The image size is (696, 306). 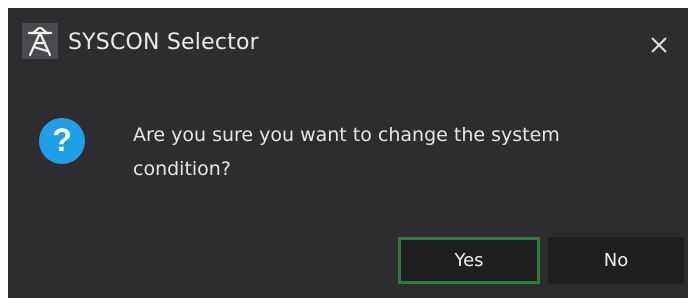 I want to click on window-title: SYSCON Selector, so click(x=163, y=42).